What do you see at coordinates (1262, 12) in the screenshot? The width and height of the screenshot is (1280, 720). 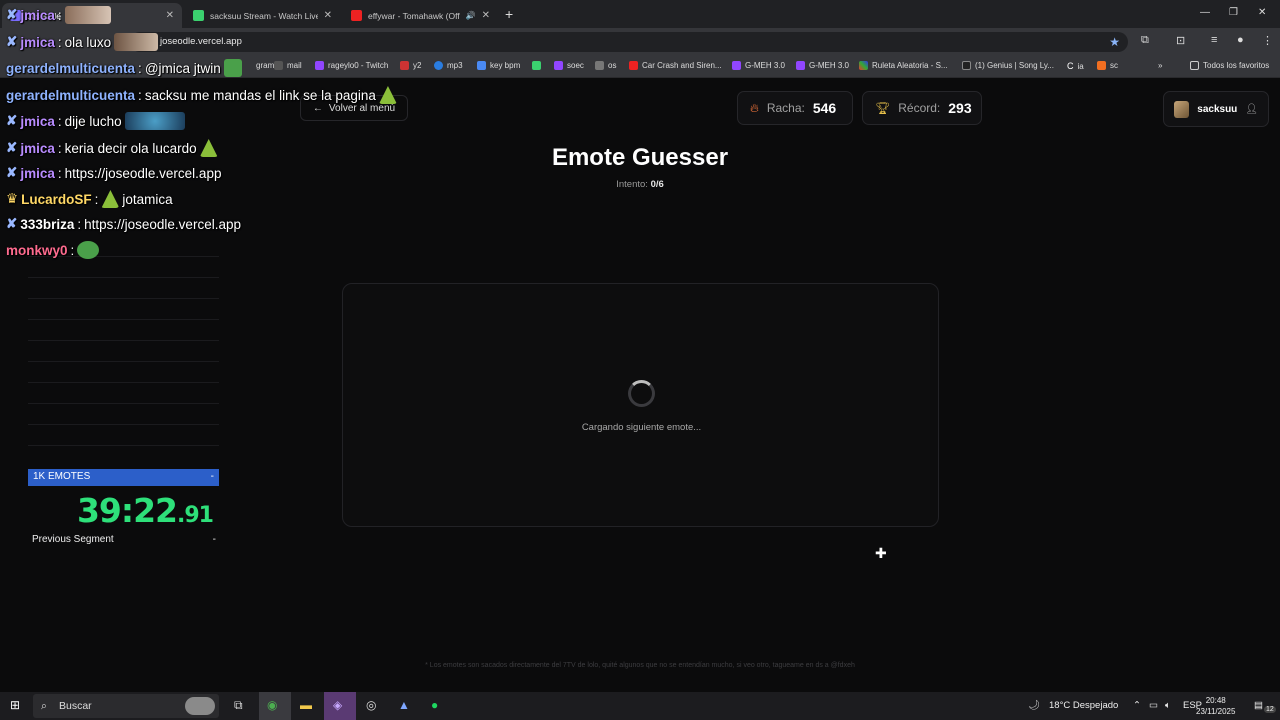 I see `close-window-icon: ✕` at bounding box center [1262, 12].